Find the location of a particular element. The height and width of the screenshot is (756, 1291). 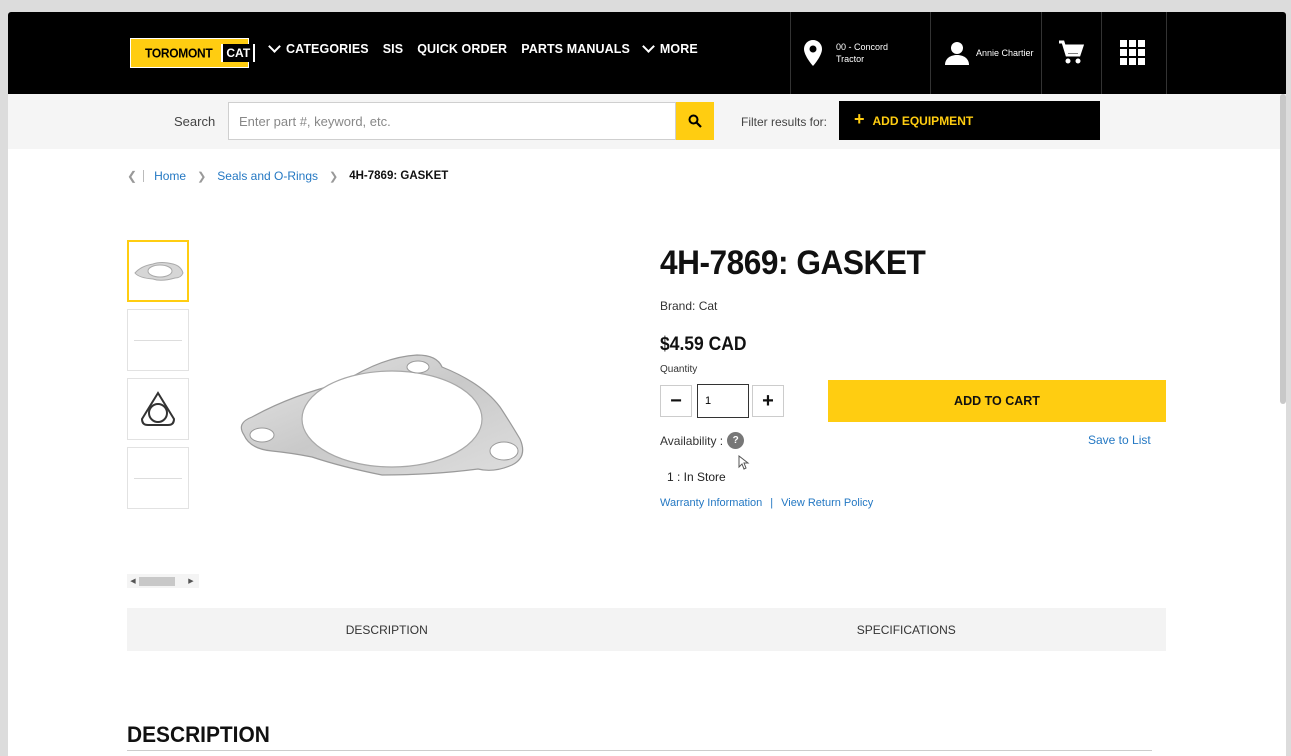

product-tabs: DESCRIPTION SPECIFICATIONS is located at coordinates (646, 629).